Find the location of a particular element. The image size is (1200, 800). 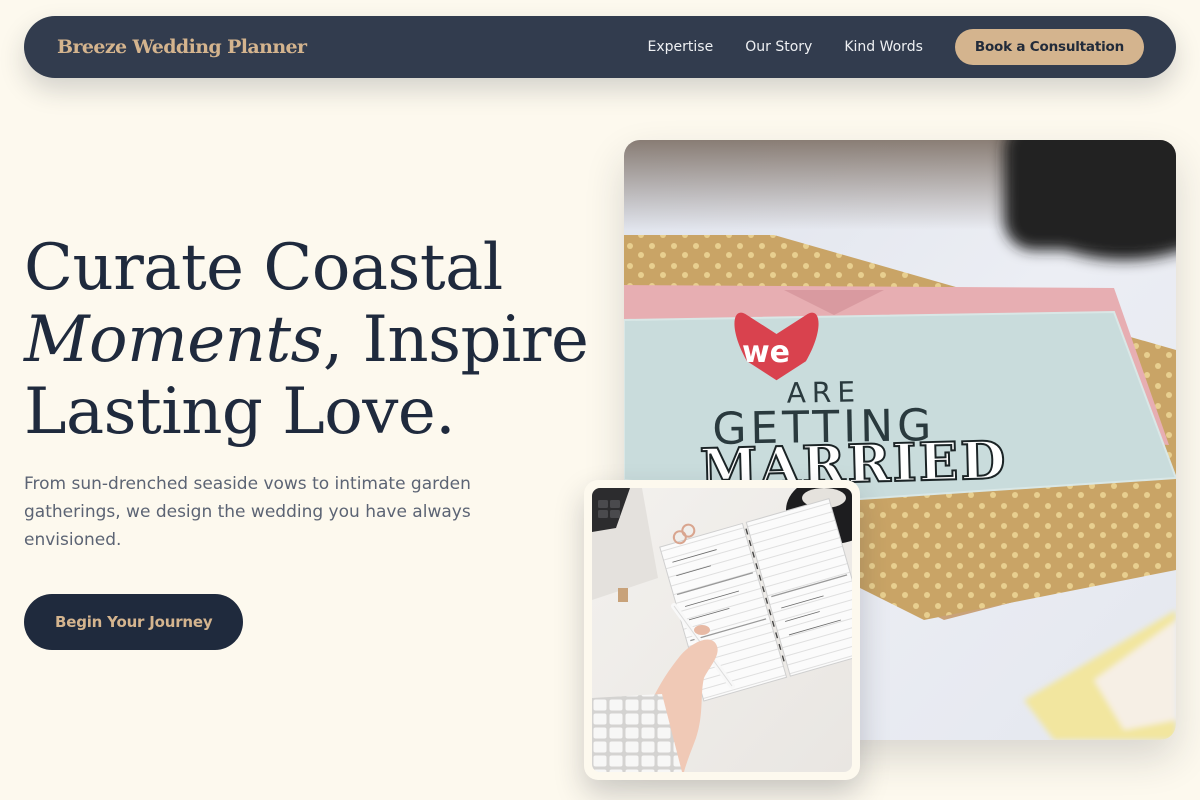

hero-title-line-2-rest: , Inspire is located at coordinates (455, 340).